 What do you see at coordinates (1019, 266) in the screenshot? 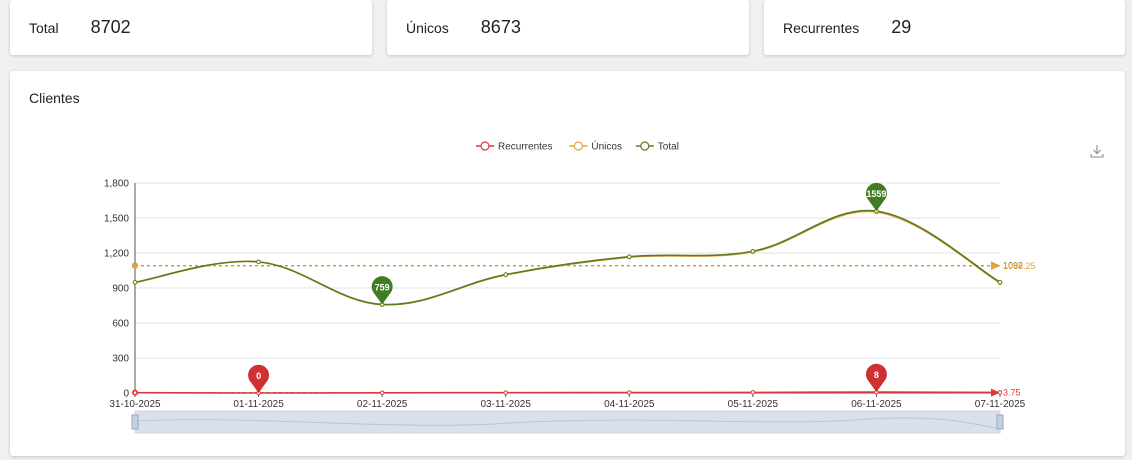
I see `average-line-label: 1088.25` at bounding box center [1019, 266].